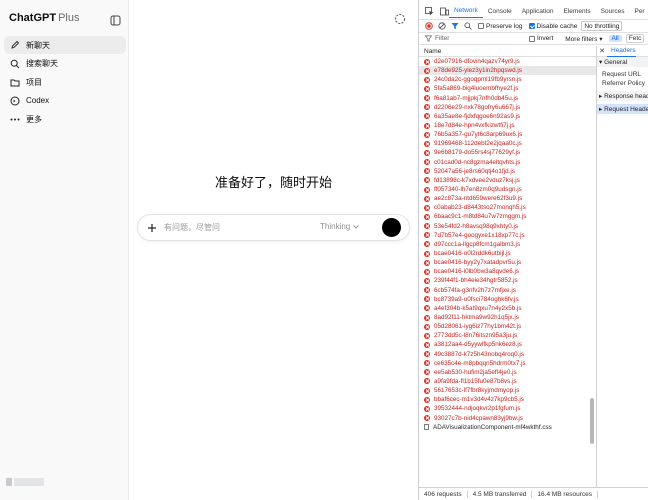 The height and width of the screenshot is (500, 648). I want to click on preserve-log-checkbox: Preserve log, so click(500, 26).